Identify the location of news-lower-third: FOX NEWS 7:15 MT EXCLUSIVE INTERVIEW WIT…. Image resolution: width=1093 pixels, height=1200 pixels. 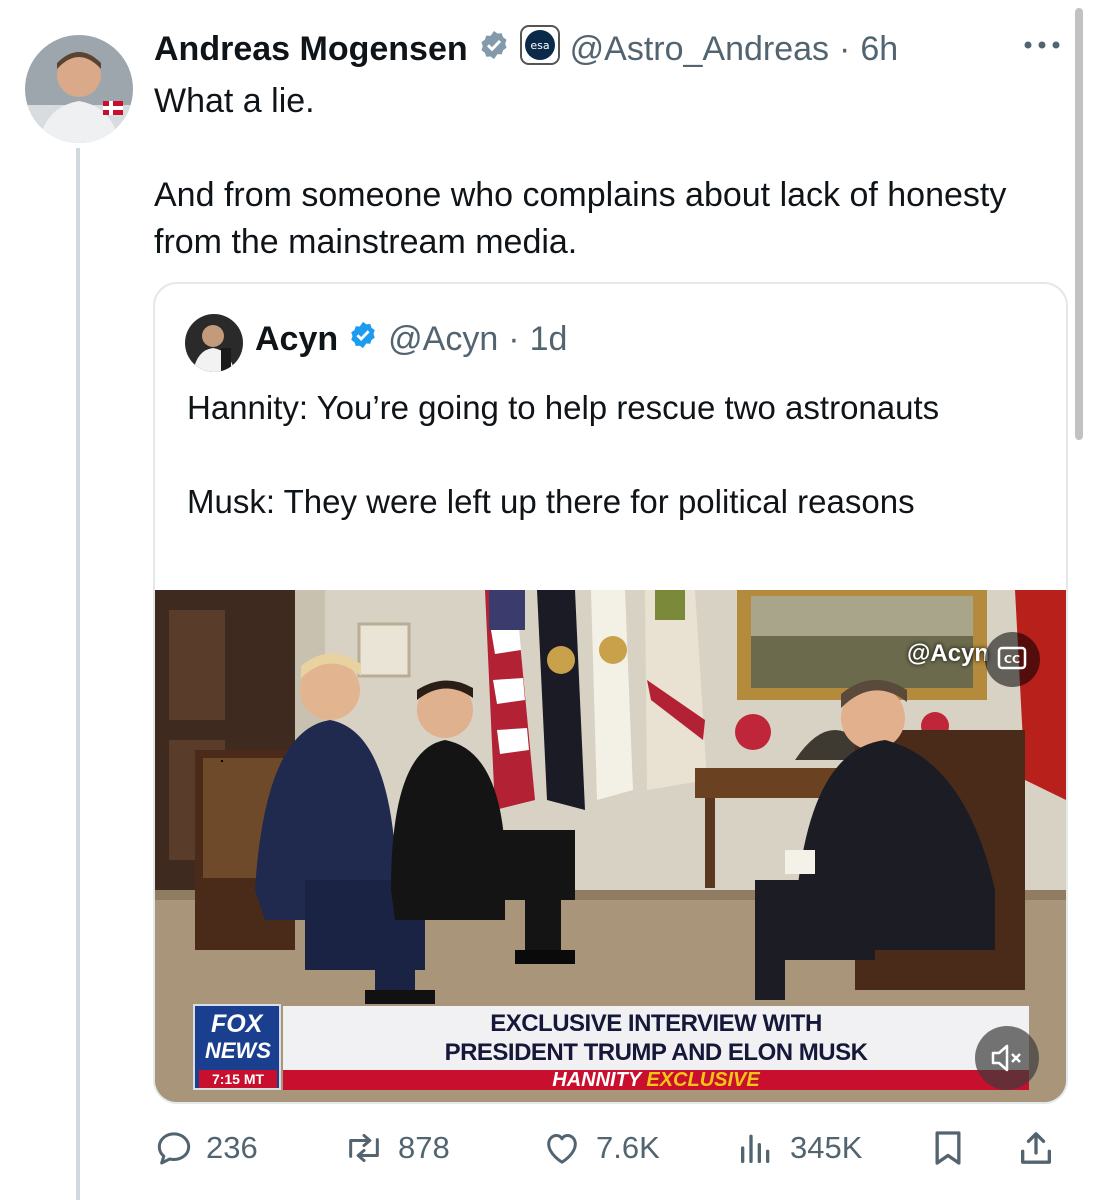
(613, 1049).